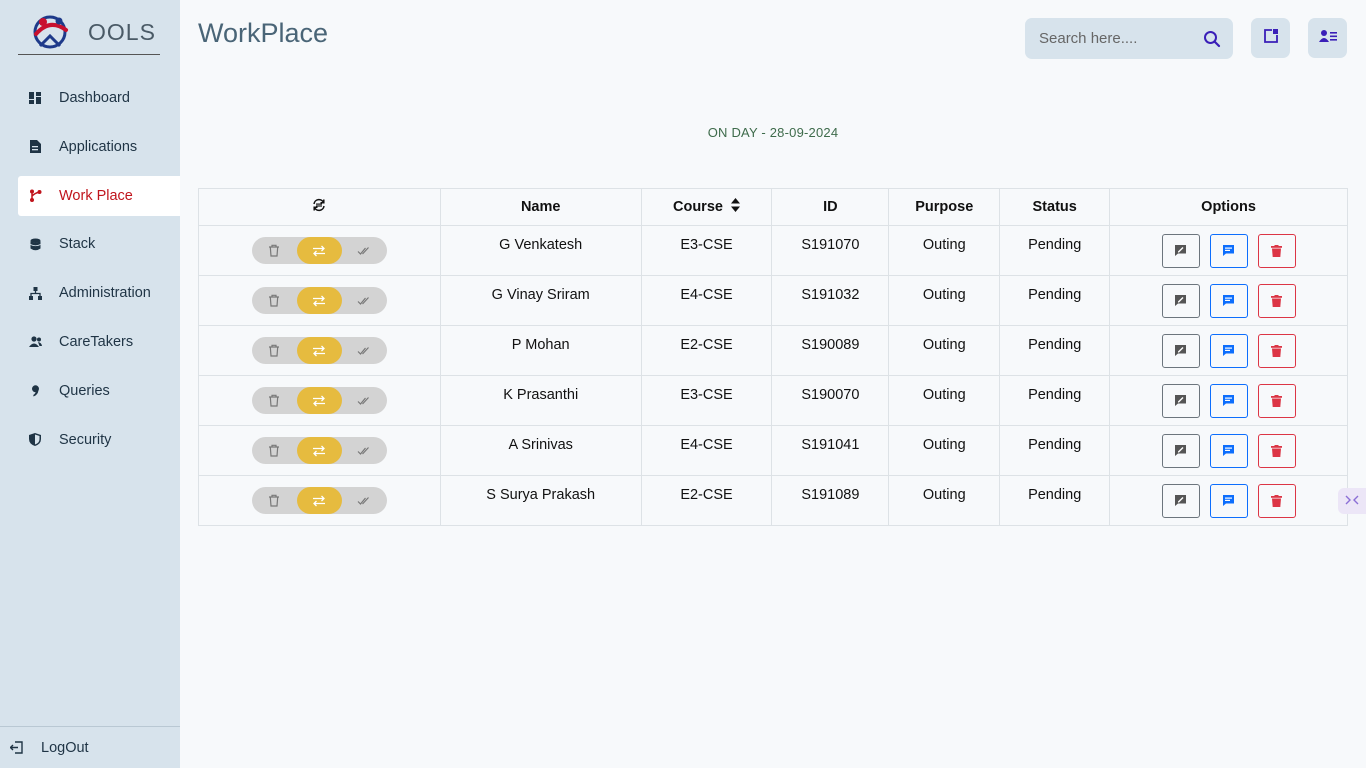  I want to click on column-header-options: Options, so click(1228, 207).